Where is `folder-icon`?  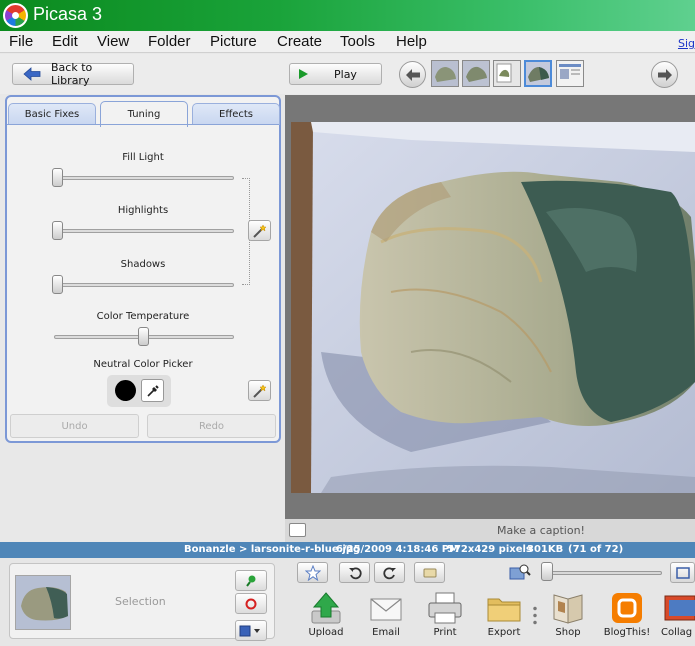 folder-icon is located at coordinates (504, 608).